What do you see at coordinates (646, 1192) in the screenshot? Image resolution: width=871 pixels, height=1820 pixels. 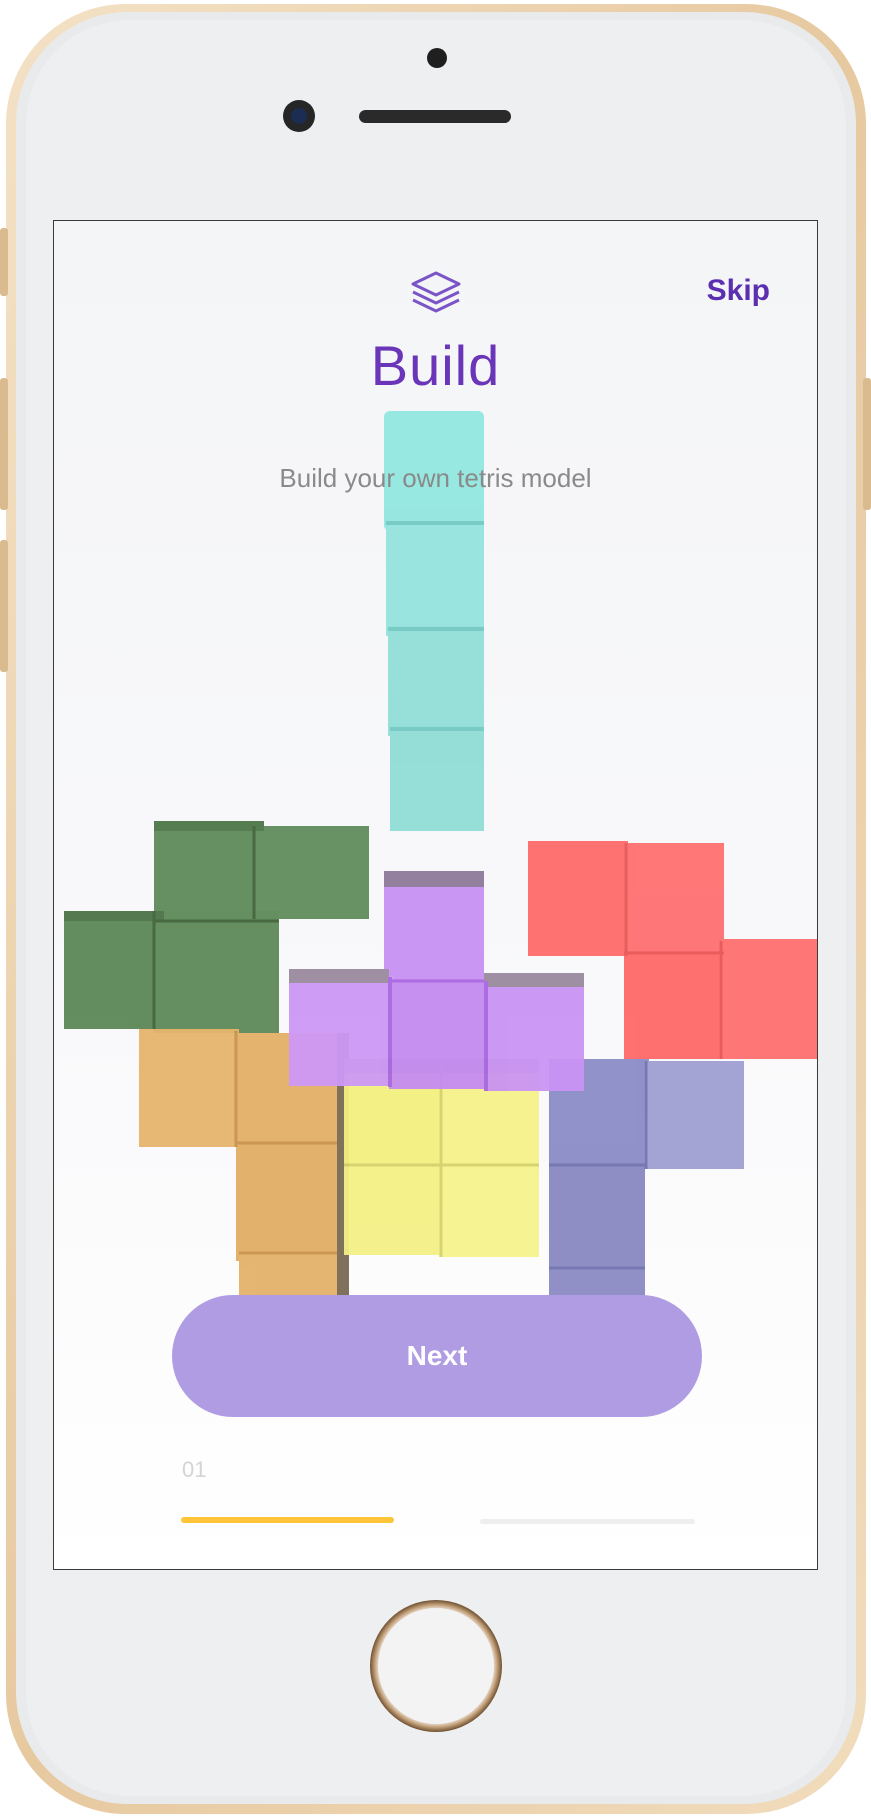 I see `indigo-block` at bounding box center [646, 1192].